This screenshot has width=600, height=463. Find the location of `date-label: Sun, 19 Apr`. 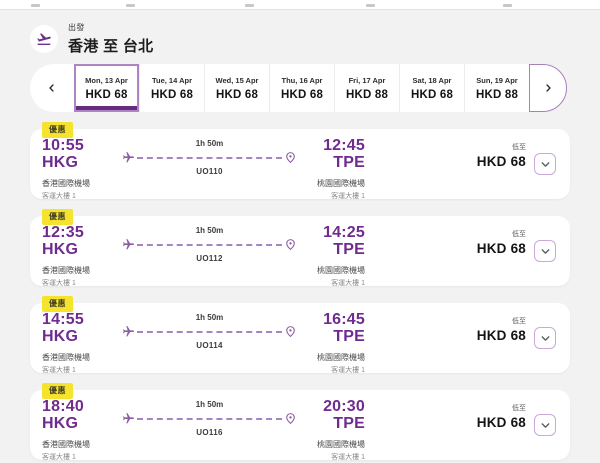

date-label: Sun, 19 Apr is located at coordinates (497, 80).